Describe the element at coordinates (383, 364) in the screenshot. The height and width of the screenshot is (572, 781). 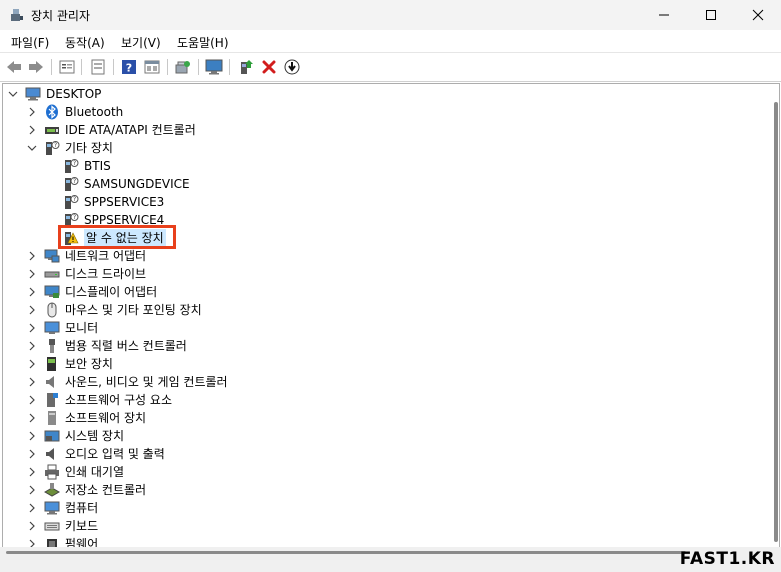
I see `tree-item-security-device: 보안 장치` at that location.